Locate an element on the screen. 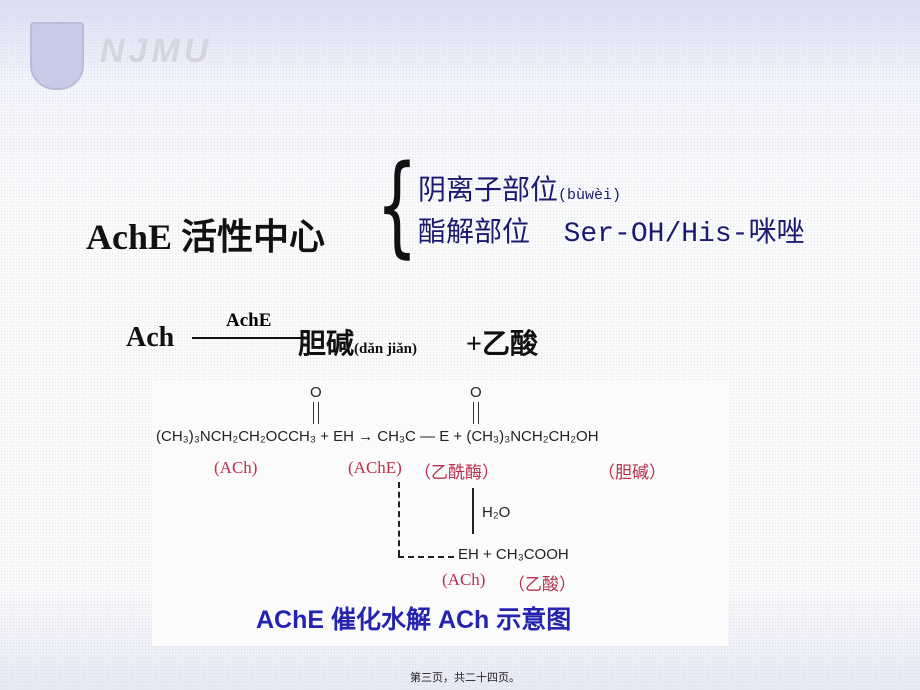 This screenshot has width=920, height=690. carbonyl-oxygen: O is located at coordinates (316, 392).